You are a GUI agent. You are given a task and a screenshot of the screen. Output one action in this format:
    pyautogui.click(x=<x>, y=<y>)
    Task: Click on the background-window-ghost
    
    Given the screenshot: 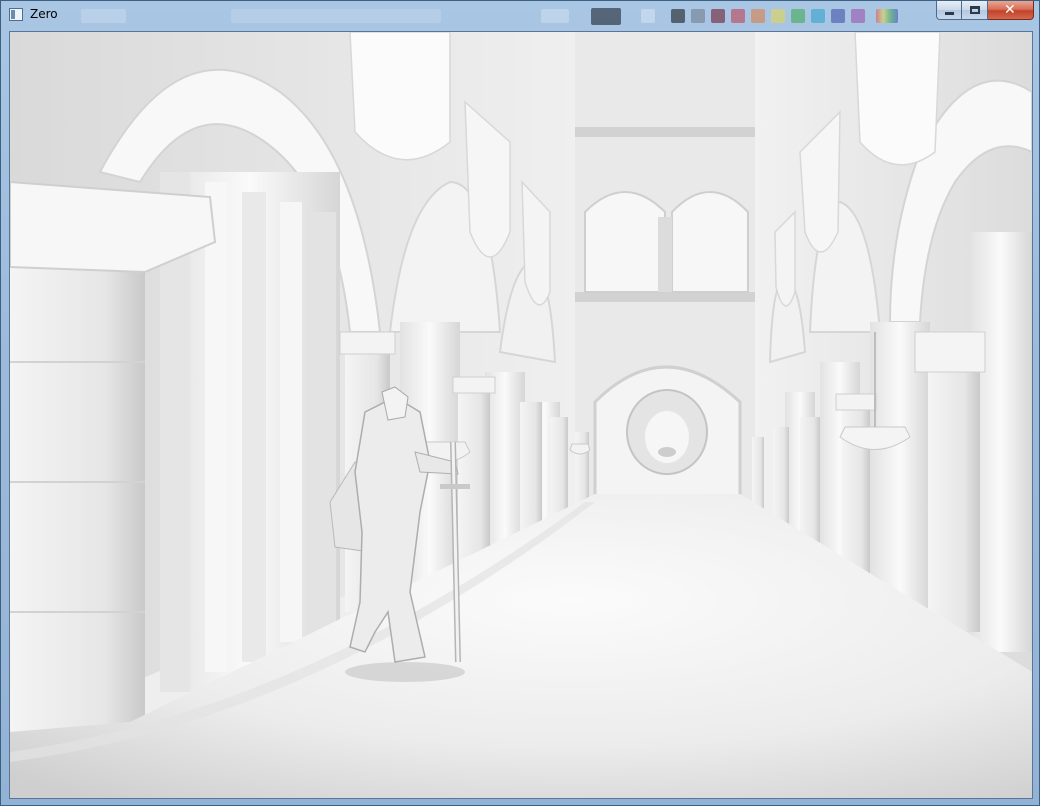 What is the action you would take?
    pyautogui.click(x=501, y=15)
    